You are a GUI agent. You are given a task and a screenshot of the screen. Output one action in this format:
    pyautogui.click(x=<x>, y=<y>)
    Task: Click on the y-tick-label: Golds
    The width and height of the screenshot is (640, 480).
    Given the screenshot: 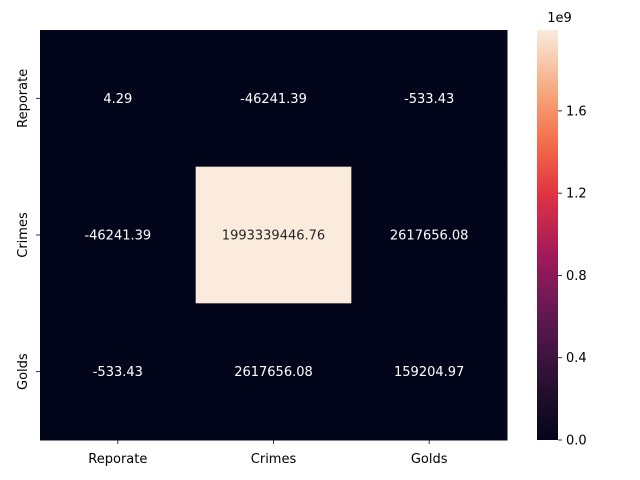 What is the action you would take?
    pyautogui.click(x=23, y=371)
    